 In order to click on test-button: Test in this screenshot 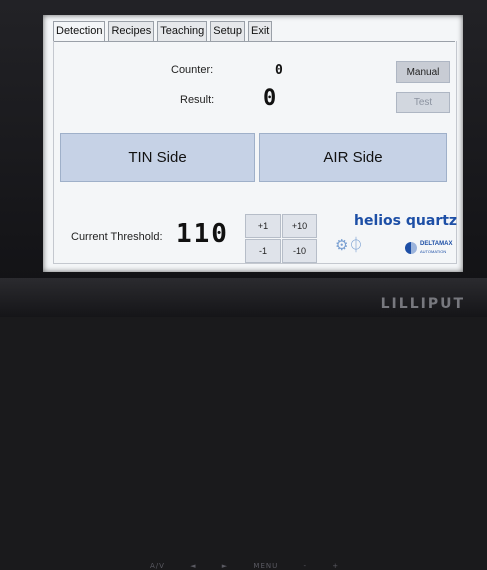, I will do `click(423, 102)`.